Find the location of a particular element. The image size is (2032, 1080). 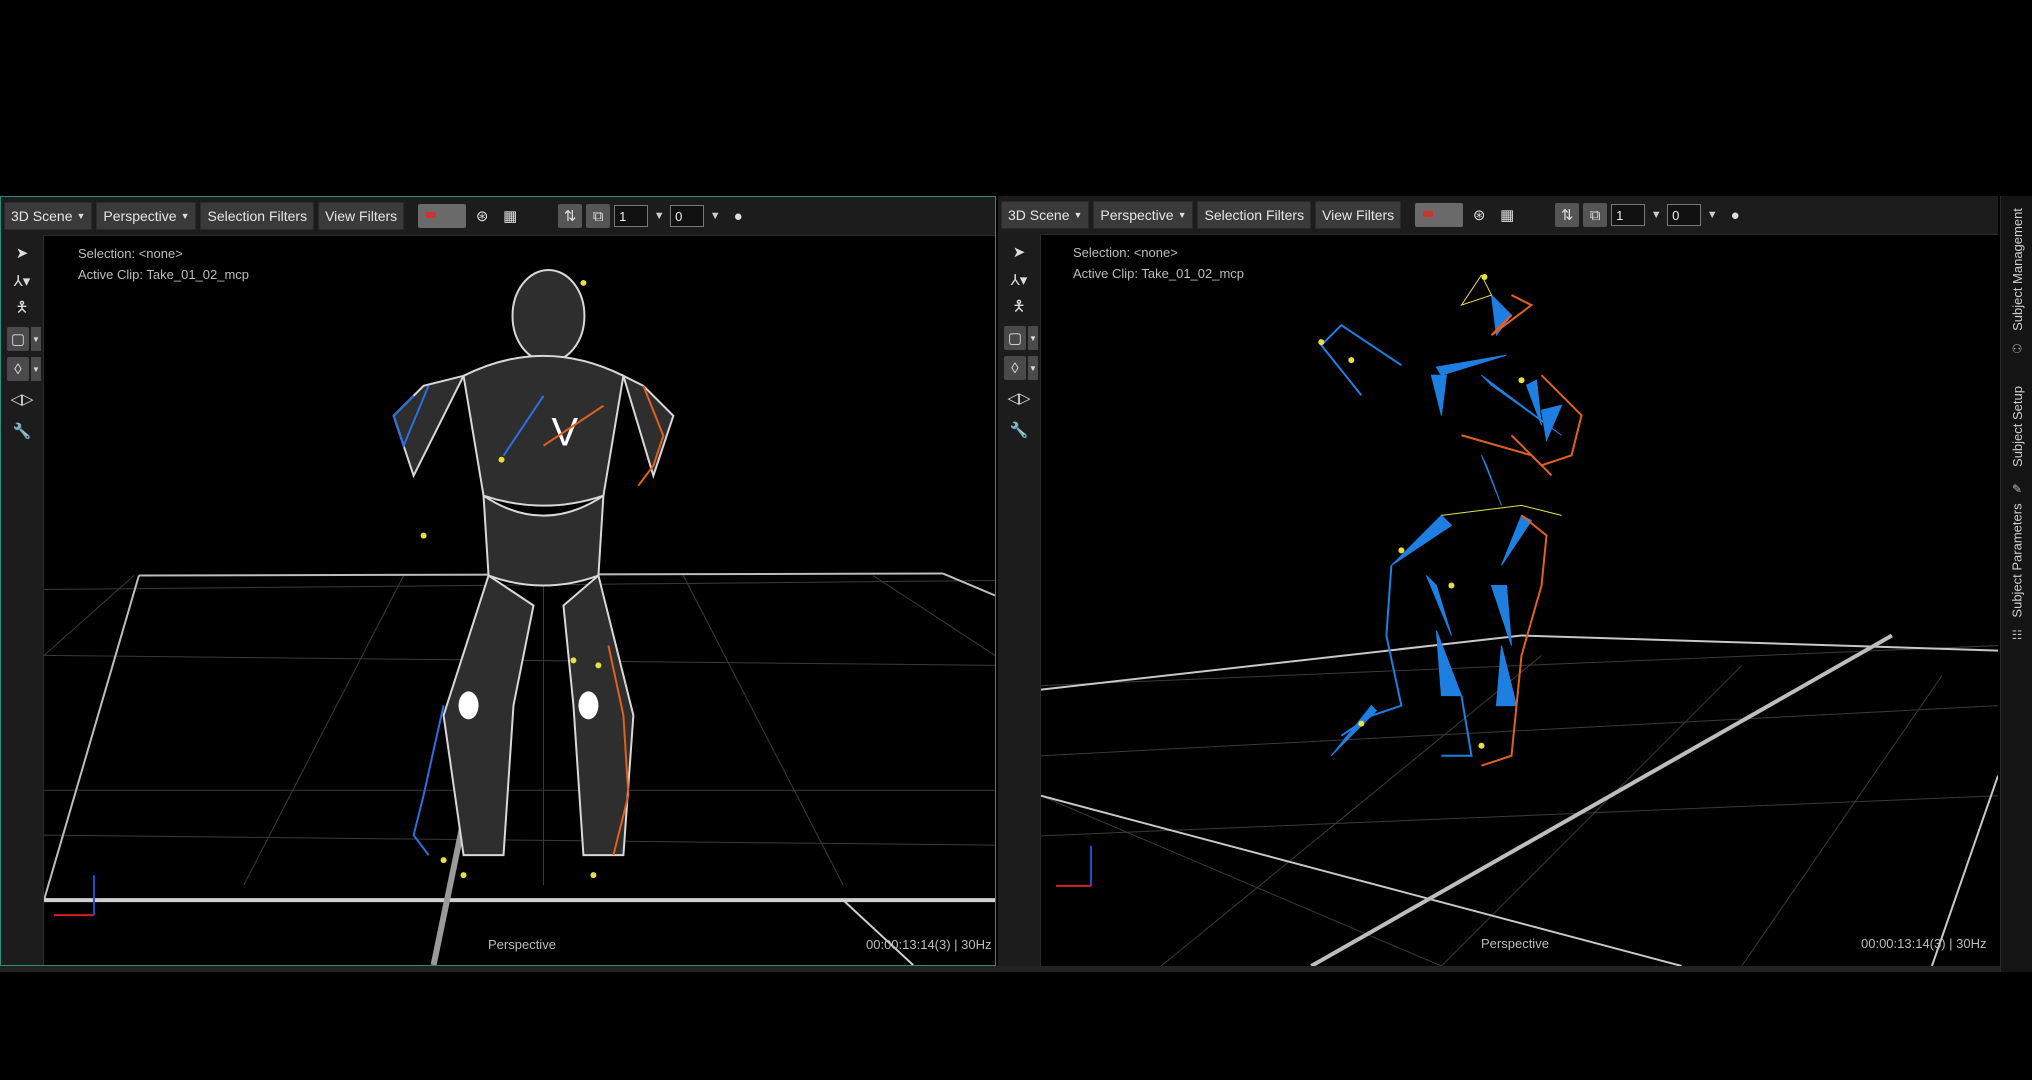

right-side-tools: ➤ ⅄▾ 🯅 ▢ ▼ ◊ ▼ ◁▷ 🔧 is located at coordinates (1019, 600).